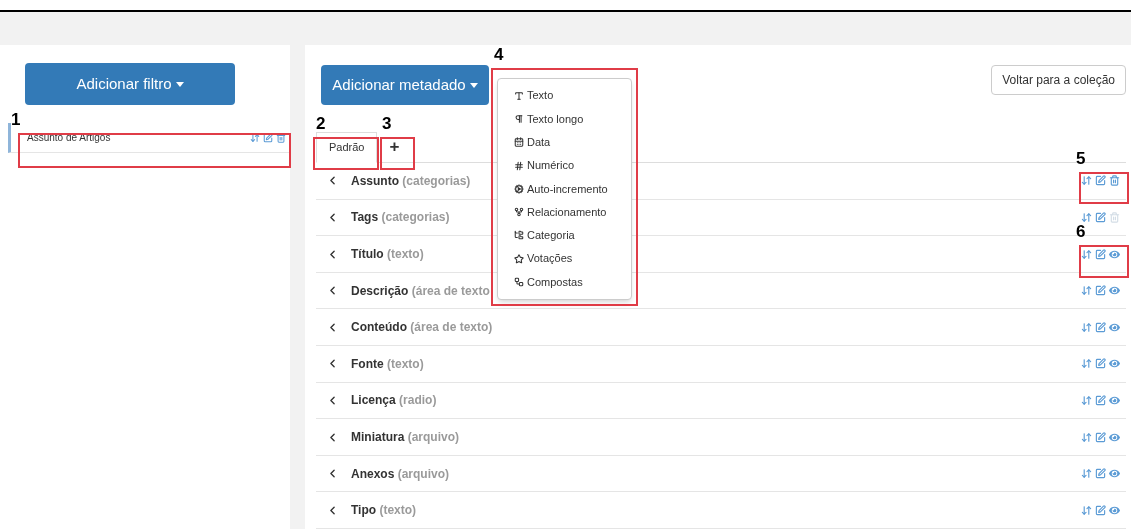 This screenshot has height=529, width=1131. What do you see at coordinates (567, 189) in the screenshot?
I see `menu-item-label: Auto-incremento` at bounding box center [567, 189].